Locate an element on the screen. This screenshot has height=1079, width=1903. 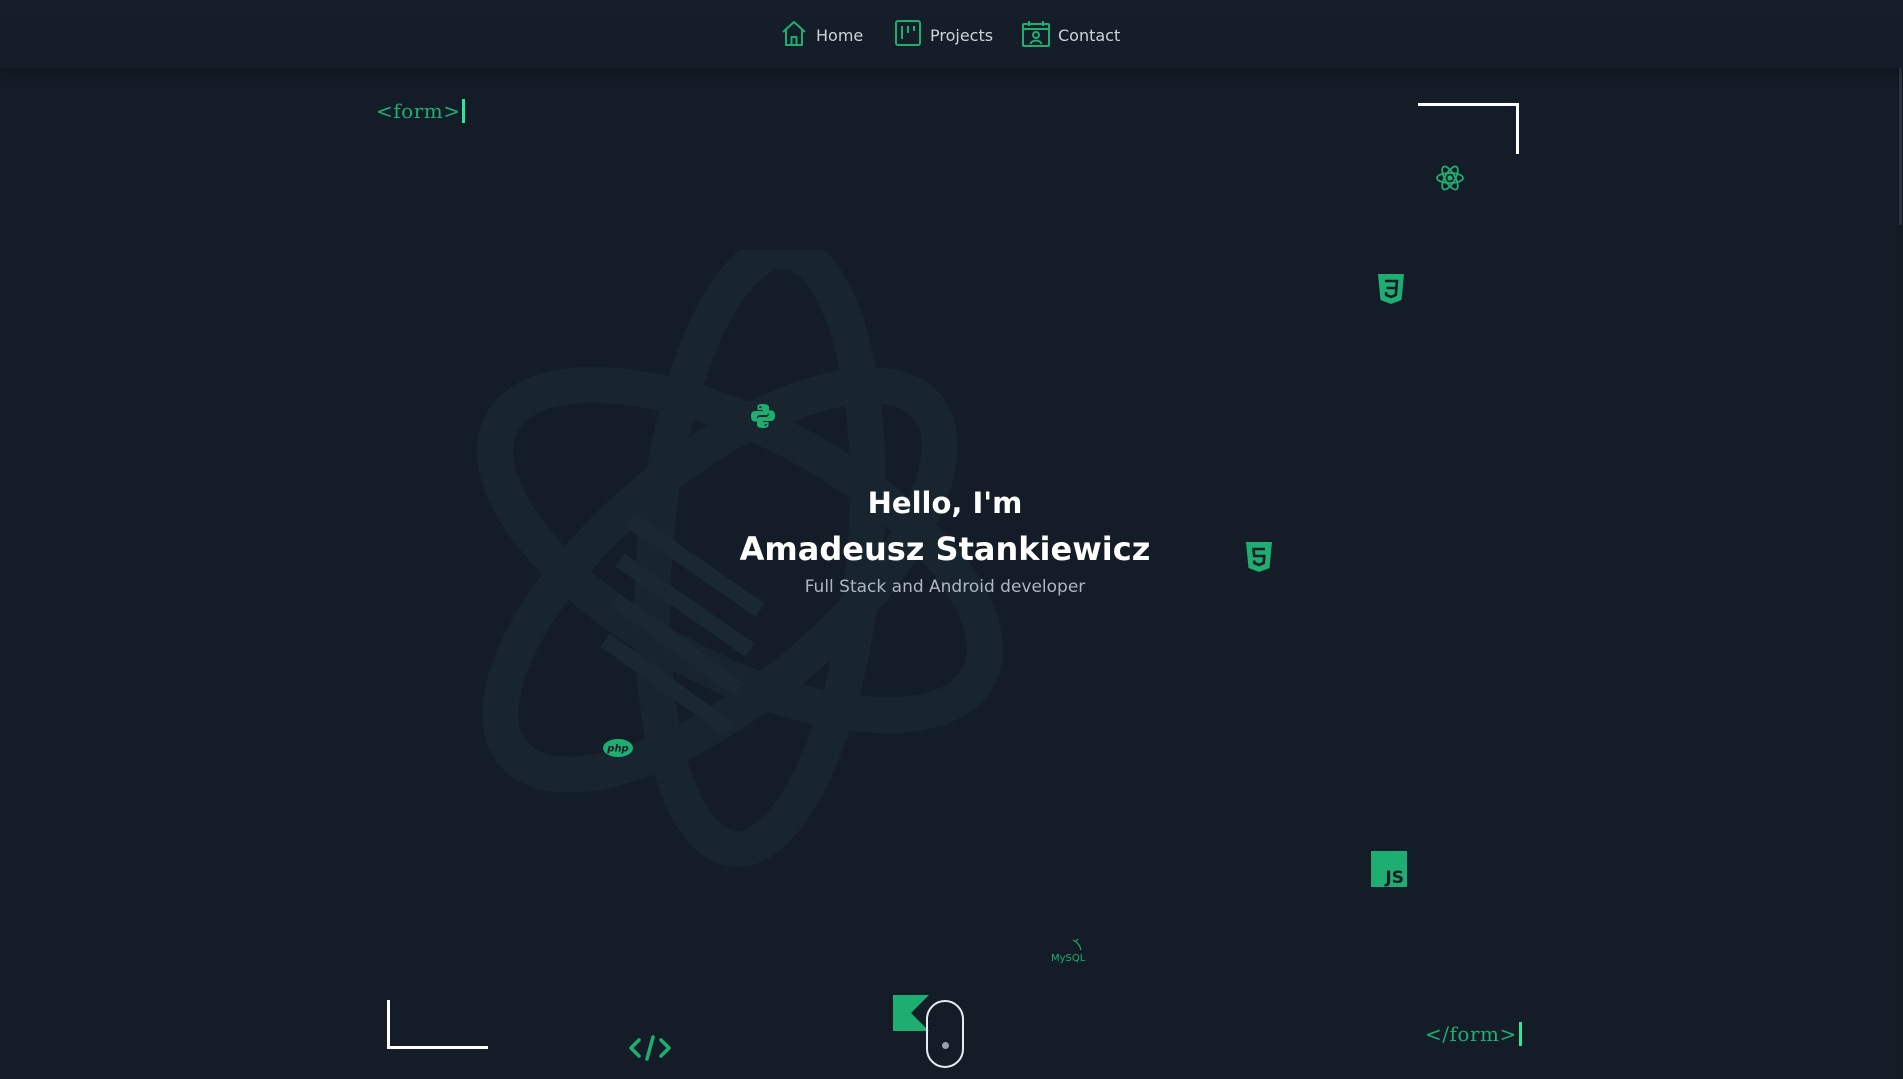
top-navigation: Home Projects Contact is located at coordinates (951, 34).